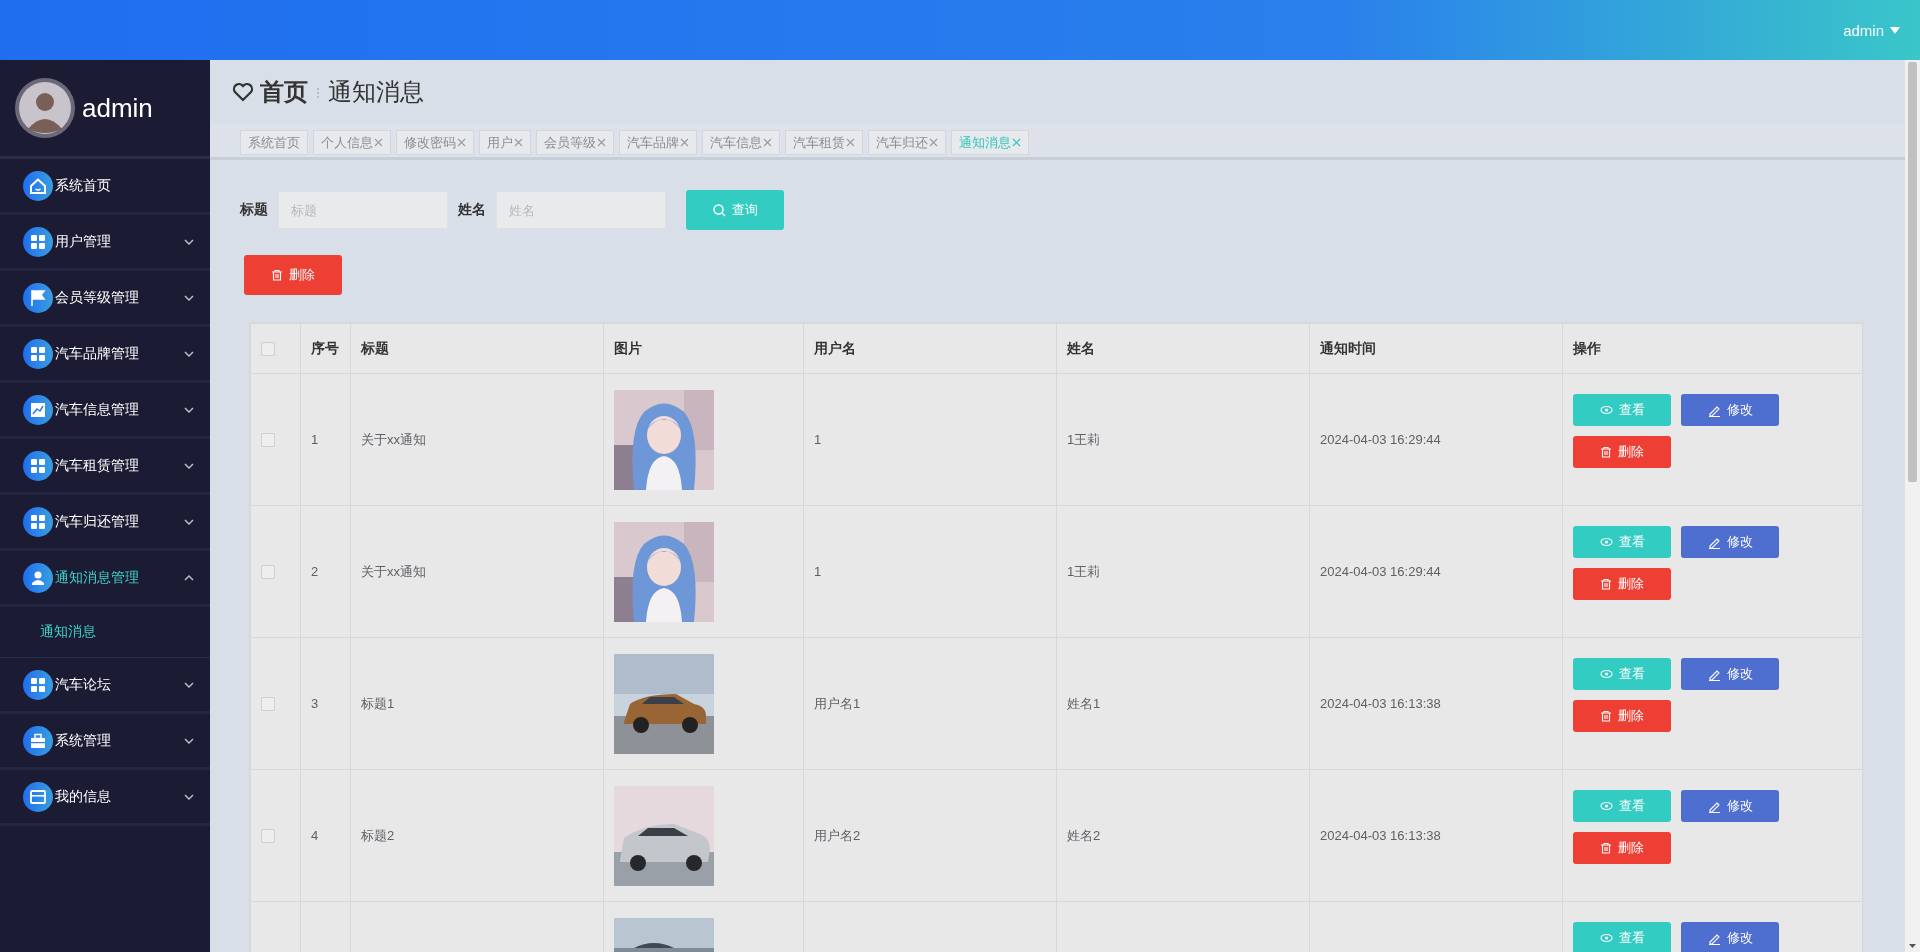  What do you see at coordinates (315, 571) in the screenshot?
I see `table-cell: 2` at bounding box center [315, 571].